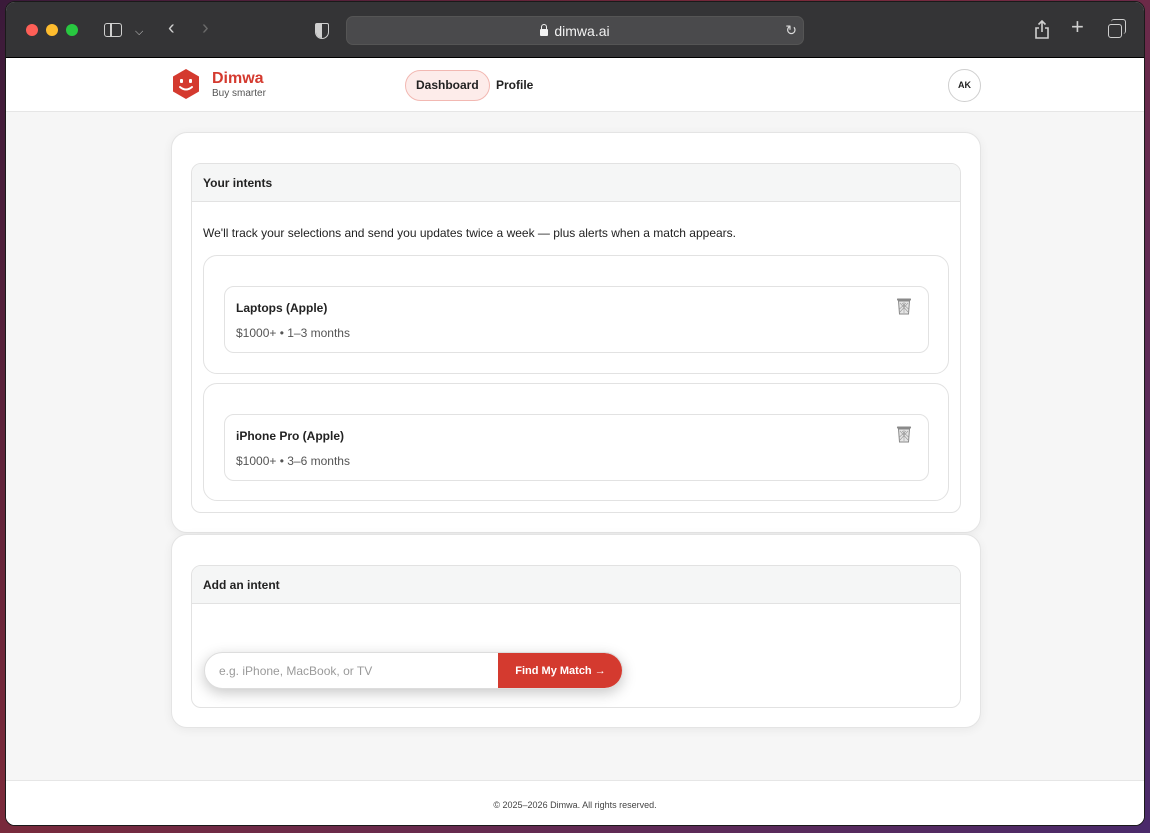  I want to click on brand-tagline: Buy smarter, so click(239, 93).